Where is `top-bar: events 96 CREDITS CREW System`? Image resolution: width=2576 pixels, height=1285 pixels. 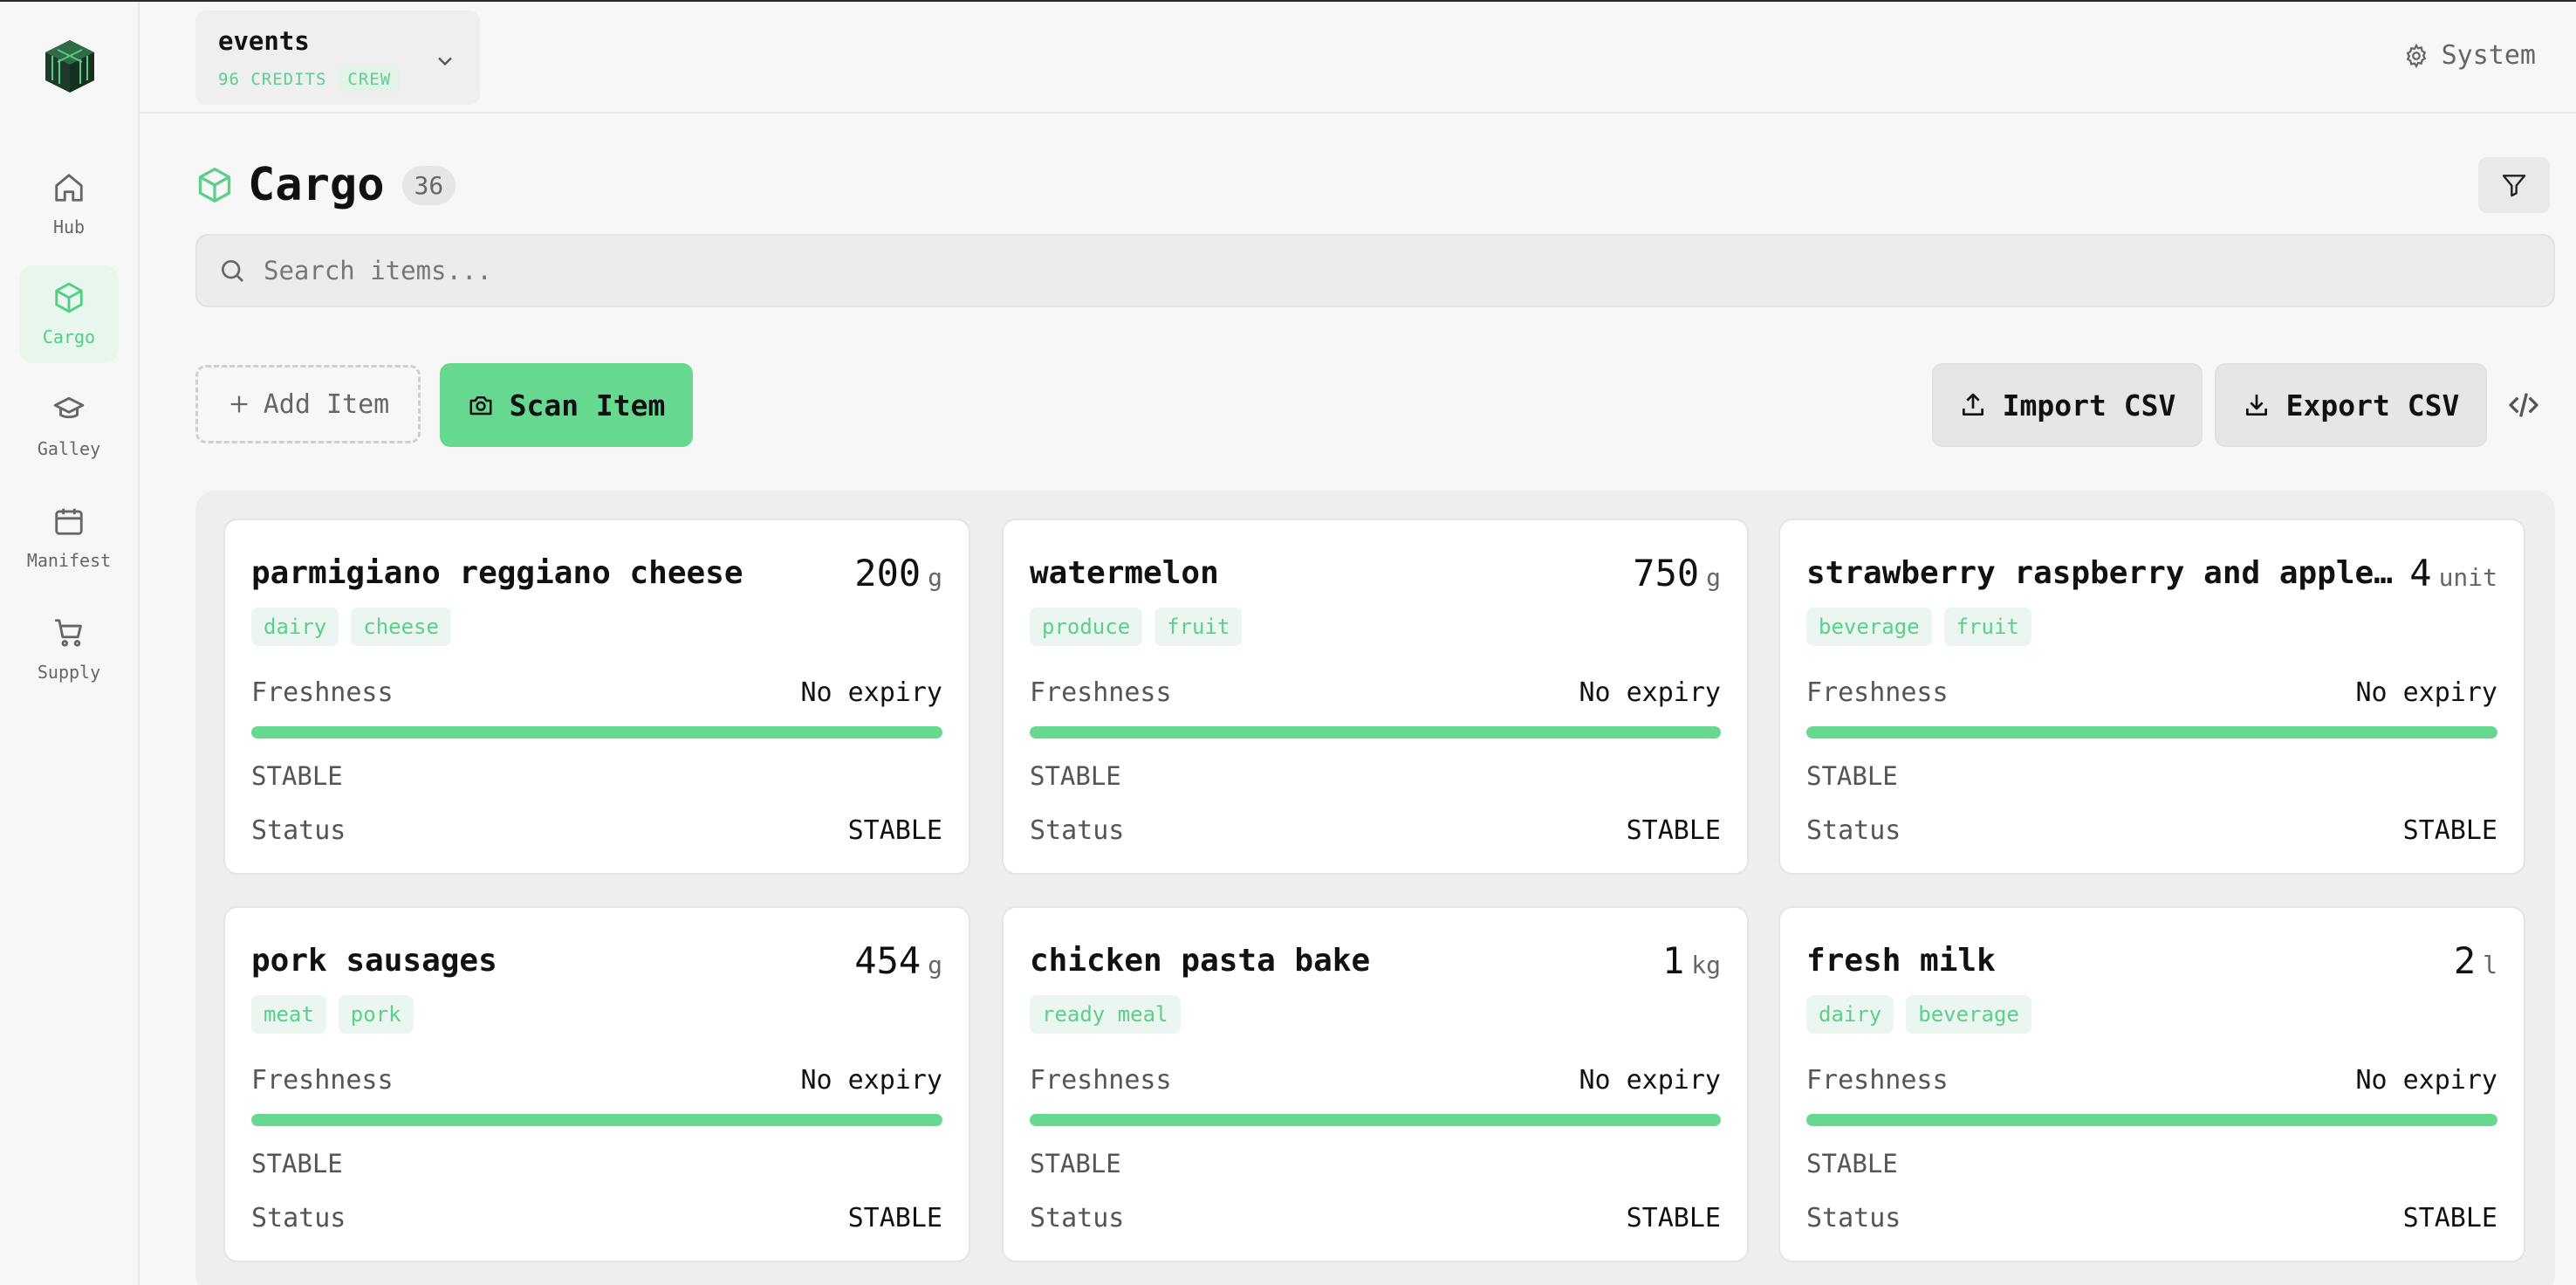
top-bar: events 96 CREDITS CREW System is located at coordinates (1358, 57).